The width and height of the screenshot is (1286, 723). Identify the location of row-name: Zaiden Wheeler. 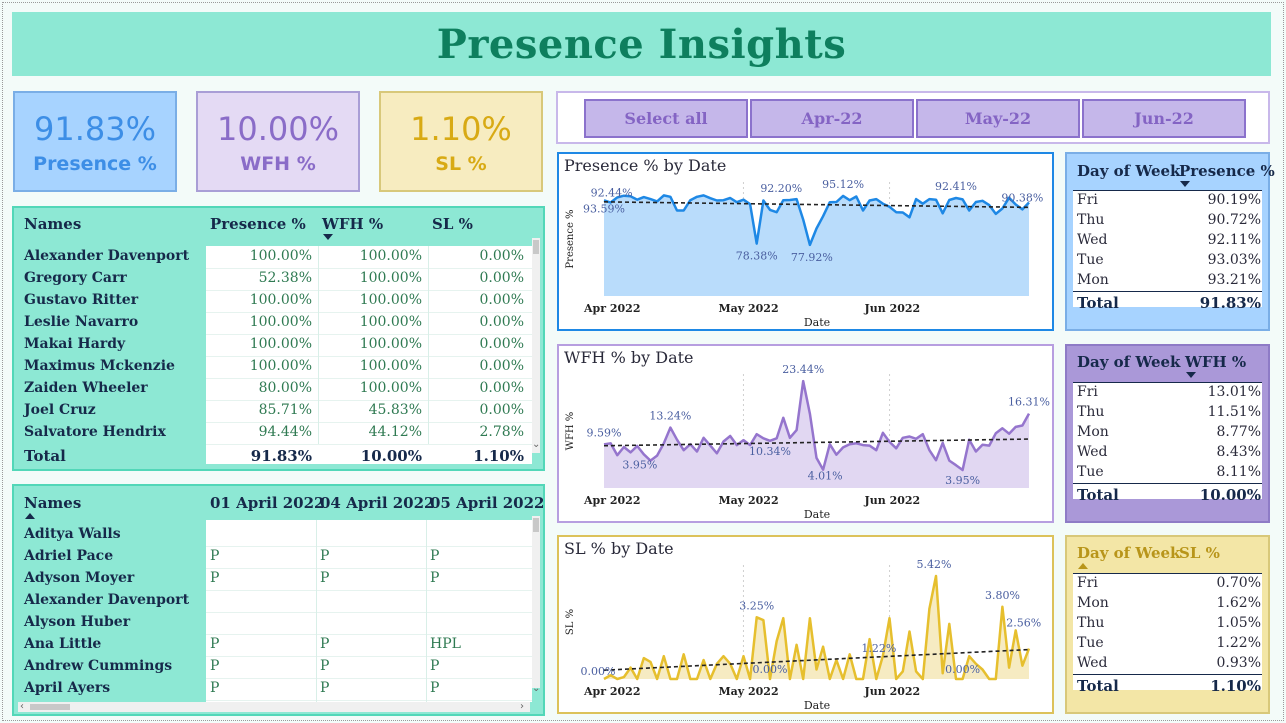
(86, 388).